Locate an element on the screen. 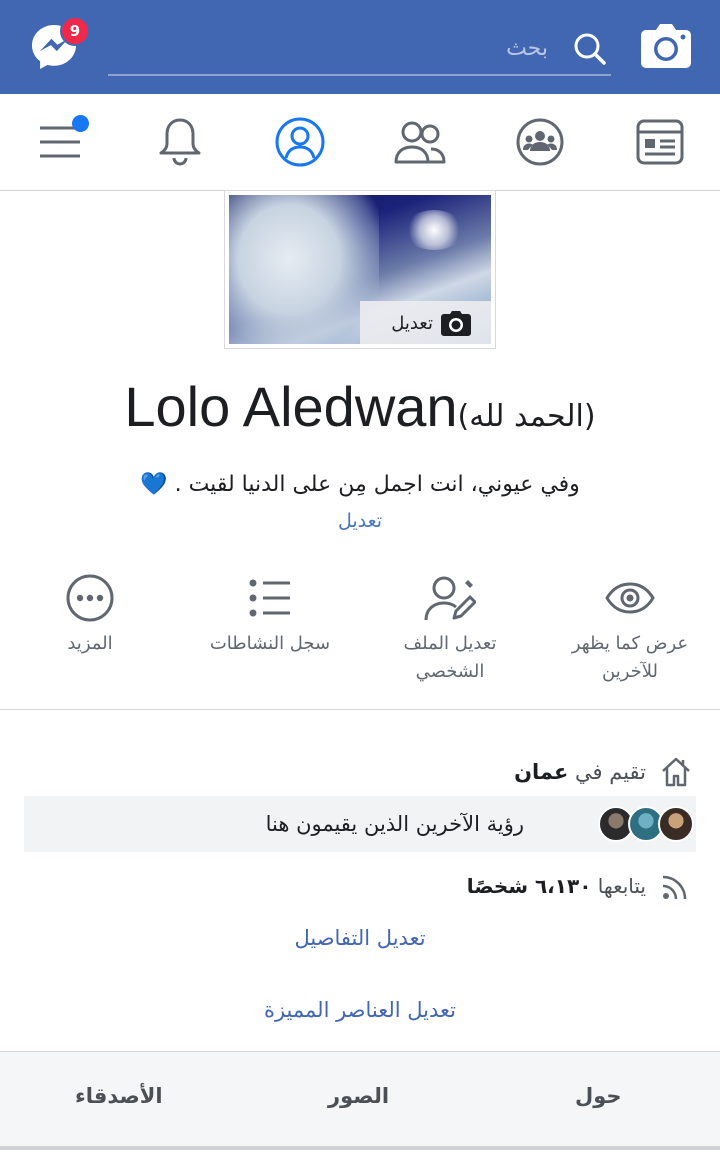 The width and height of the screenshot is (720, 1150). edit-photo-label: تعديل is located at coordinates (412, 323).